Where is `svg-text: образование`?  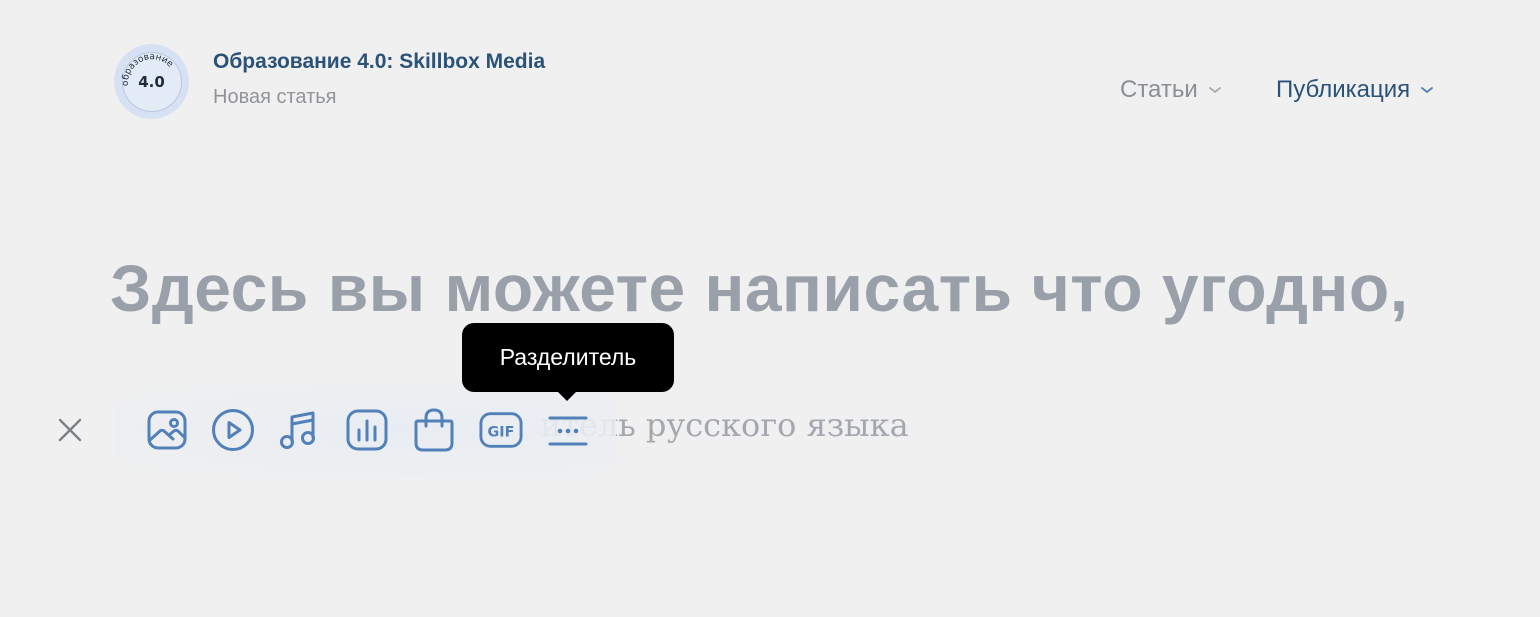 svg-text: образование is located at coordinates (147, 69).